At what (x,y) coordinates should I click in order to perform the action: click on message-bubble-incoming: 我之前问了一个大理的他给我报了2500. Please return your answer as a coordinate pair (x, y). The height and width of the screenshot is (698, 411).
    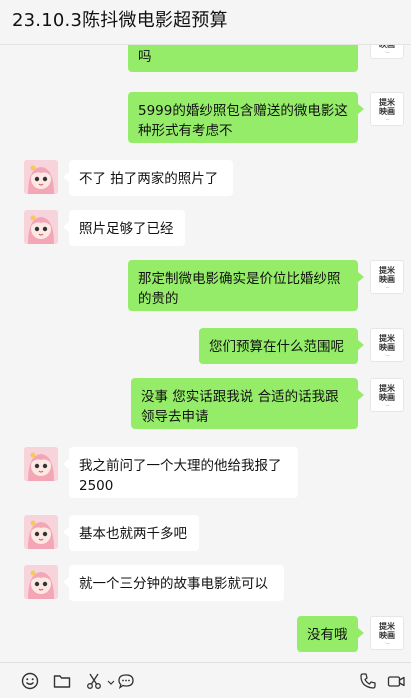
    Looking at the image, I should click on (180, 472).